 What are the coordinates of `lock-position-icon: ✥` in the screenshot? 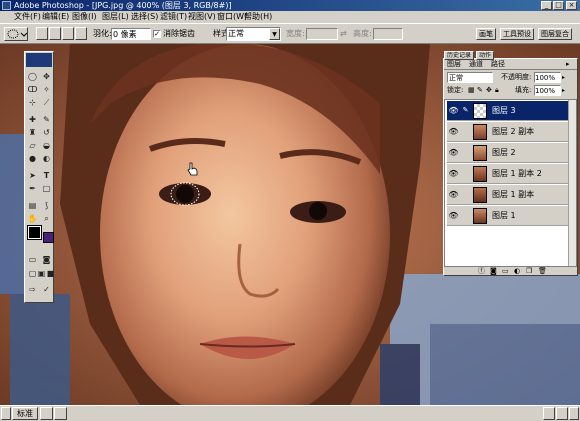 It's located at (489, 90).